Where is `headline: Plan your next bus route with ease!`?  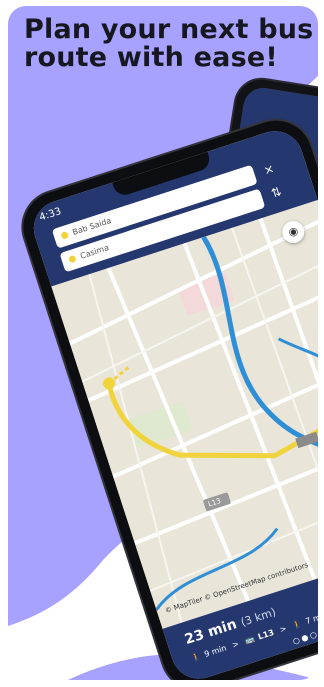
headline: Plan your next bus route with ease! is located at coordinates (169, 43).